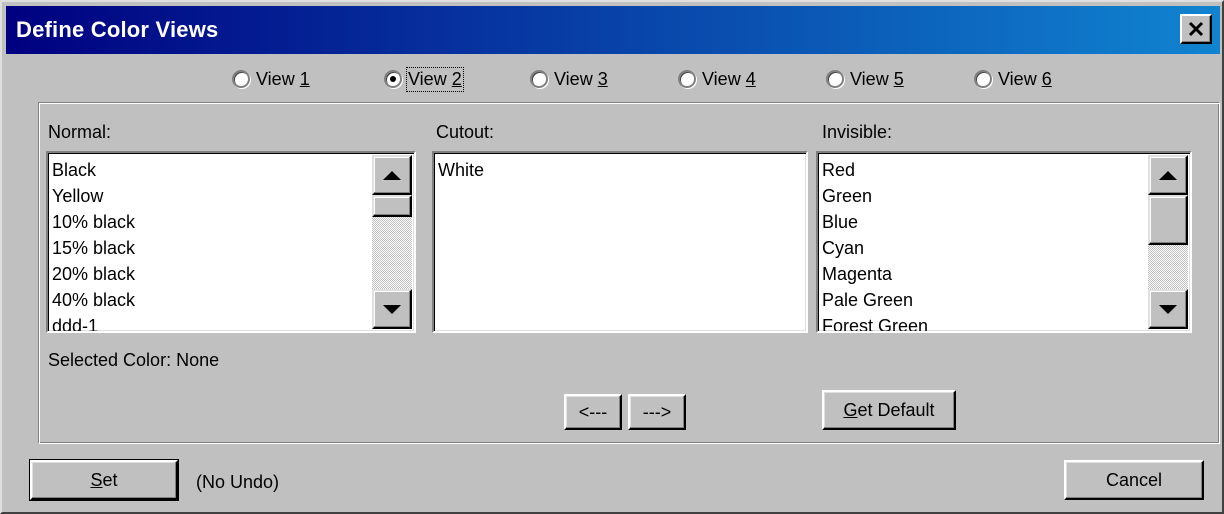 This screenshot has width=1224, height=514. What do you see at coordinates (620, 242) in the screenshot?
I see `cutout-listbox: White` at bounding box center [620, 242].